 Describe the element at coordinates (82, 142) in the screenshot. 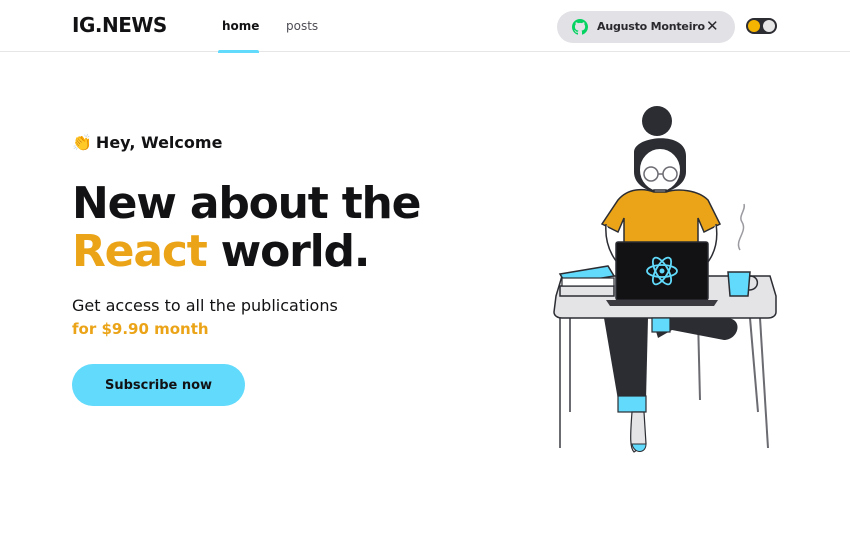

I see `clapping-hands-icon: 👏` at that location.